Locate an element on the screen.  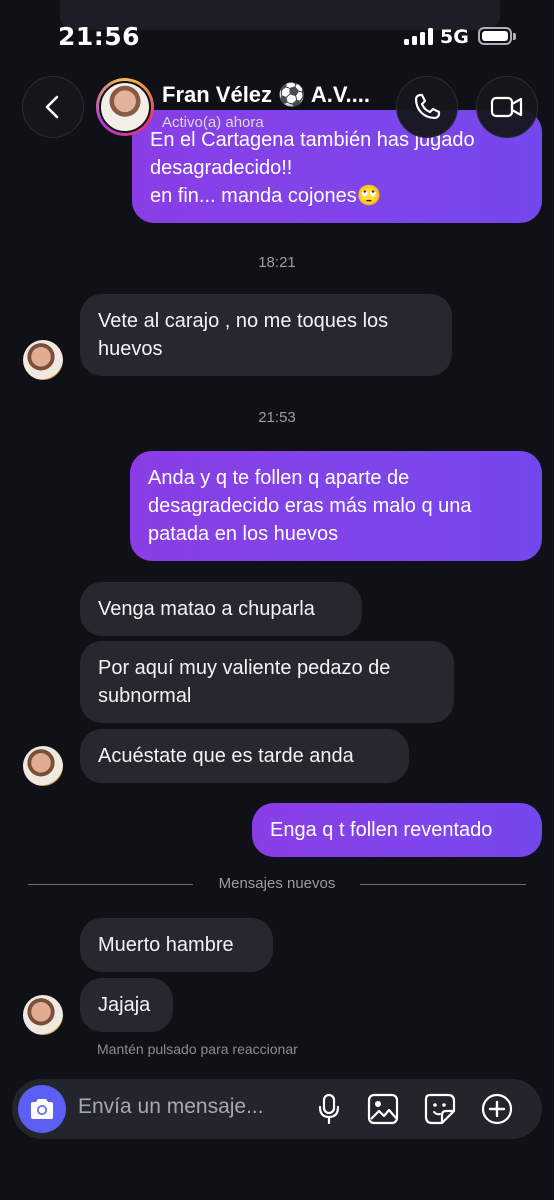
message-bubble-incoming: Vete al carajo , no me toques los huevos is located at coordinates (266, 335).